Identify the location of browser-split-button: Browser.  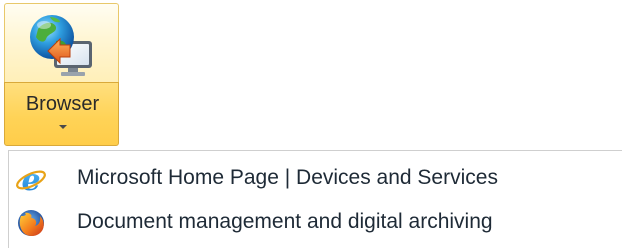
(61, 74).